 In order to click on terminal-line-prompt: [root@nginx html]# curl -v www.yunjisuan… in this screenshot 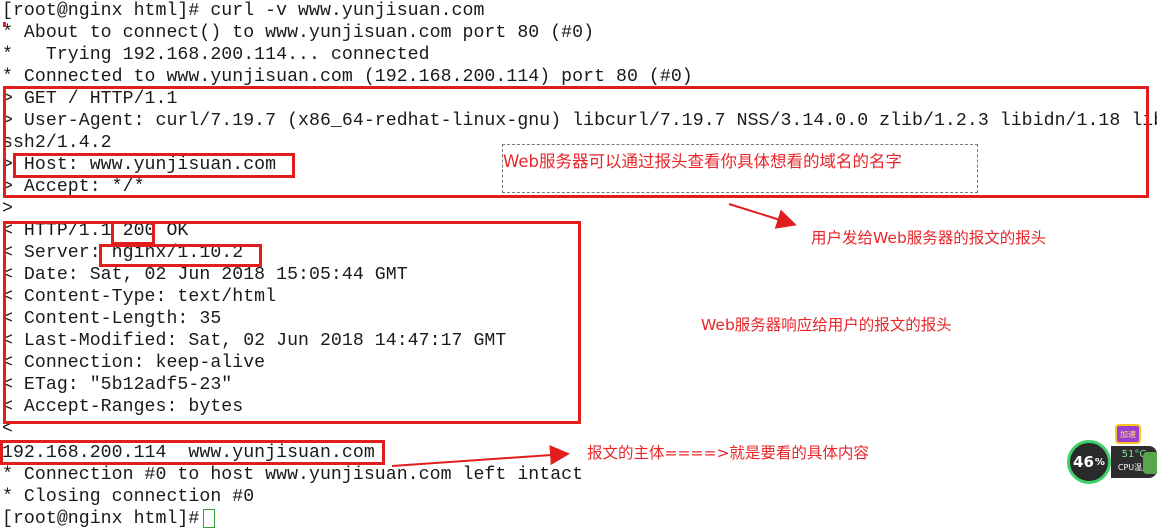, I will do `click(243, 11)`.